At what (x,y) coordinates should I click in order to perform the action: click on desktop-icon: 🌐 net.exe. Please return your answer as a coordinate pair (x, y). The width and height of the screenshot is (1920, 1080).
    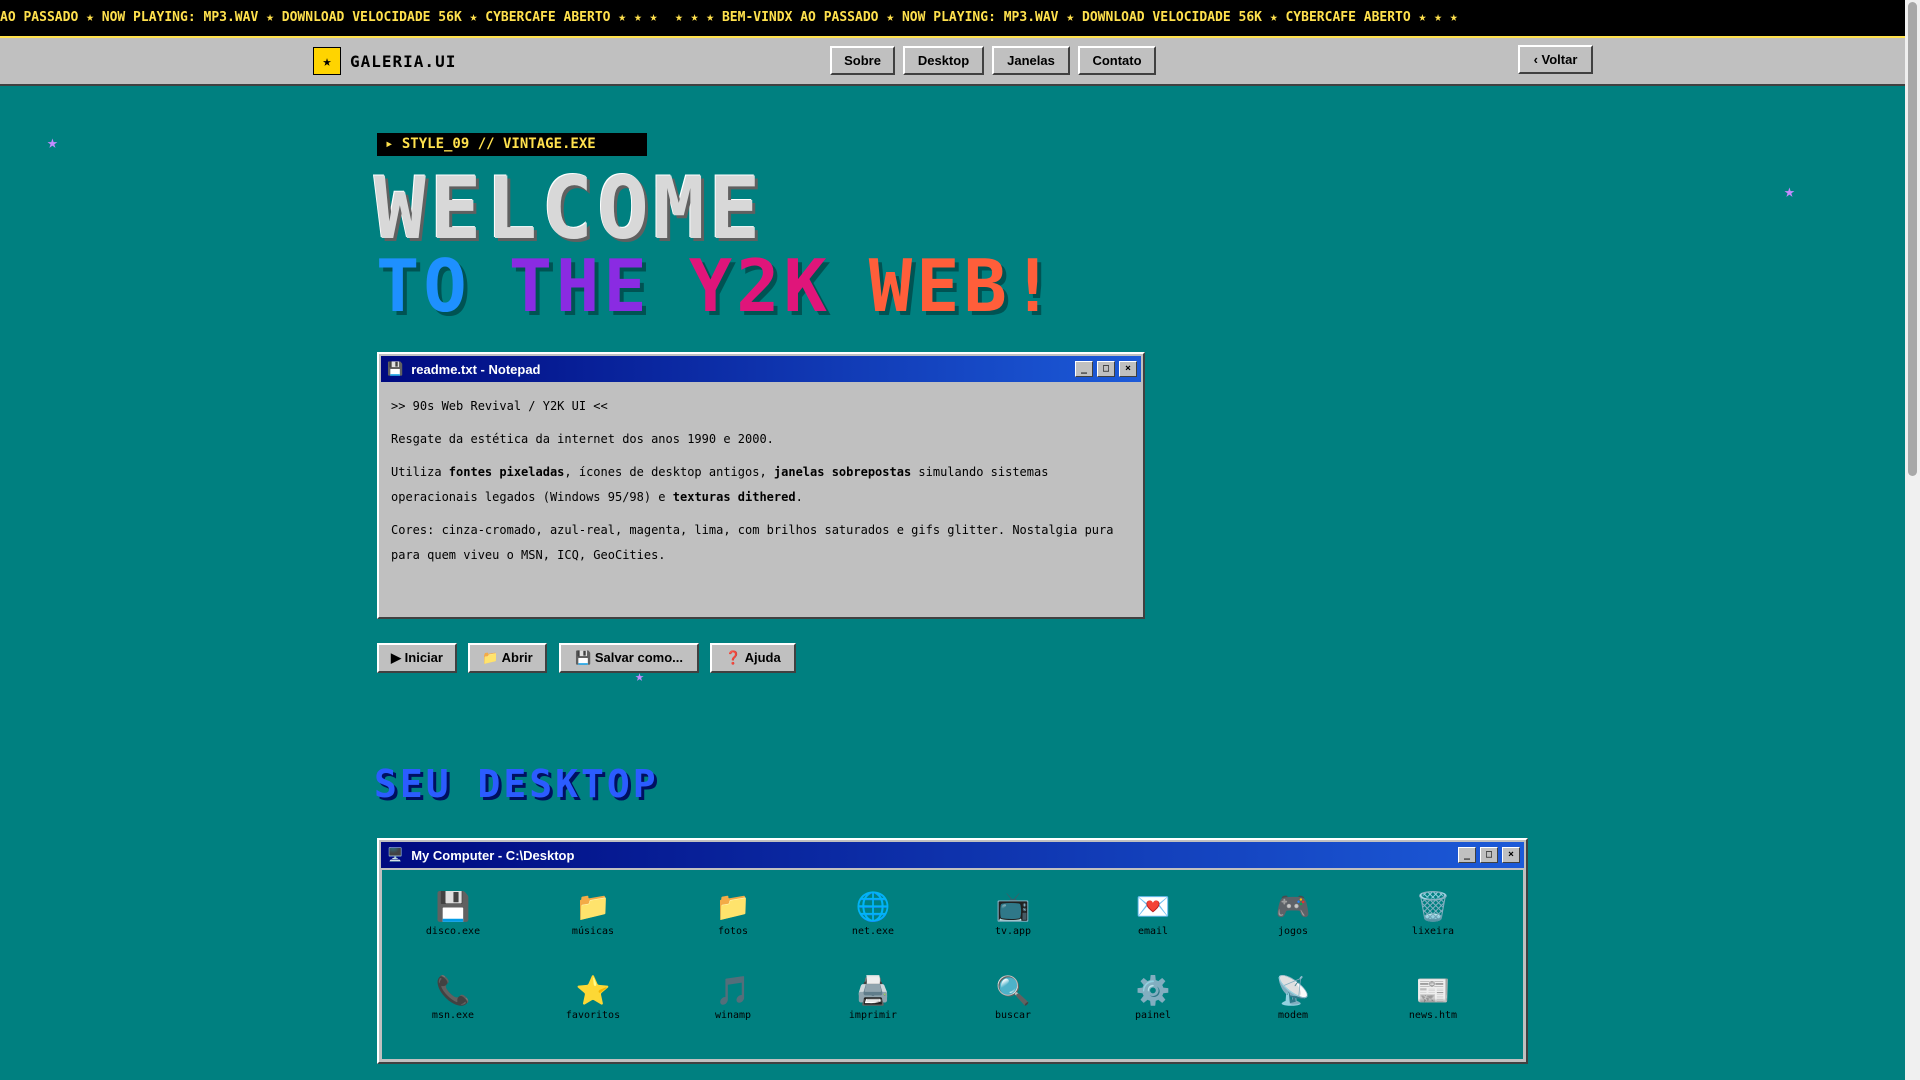
    Looking at the image, I should click on (873, 913).